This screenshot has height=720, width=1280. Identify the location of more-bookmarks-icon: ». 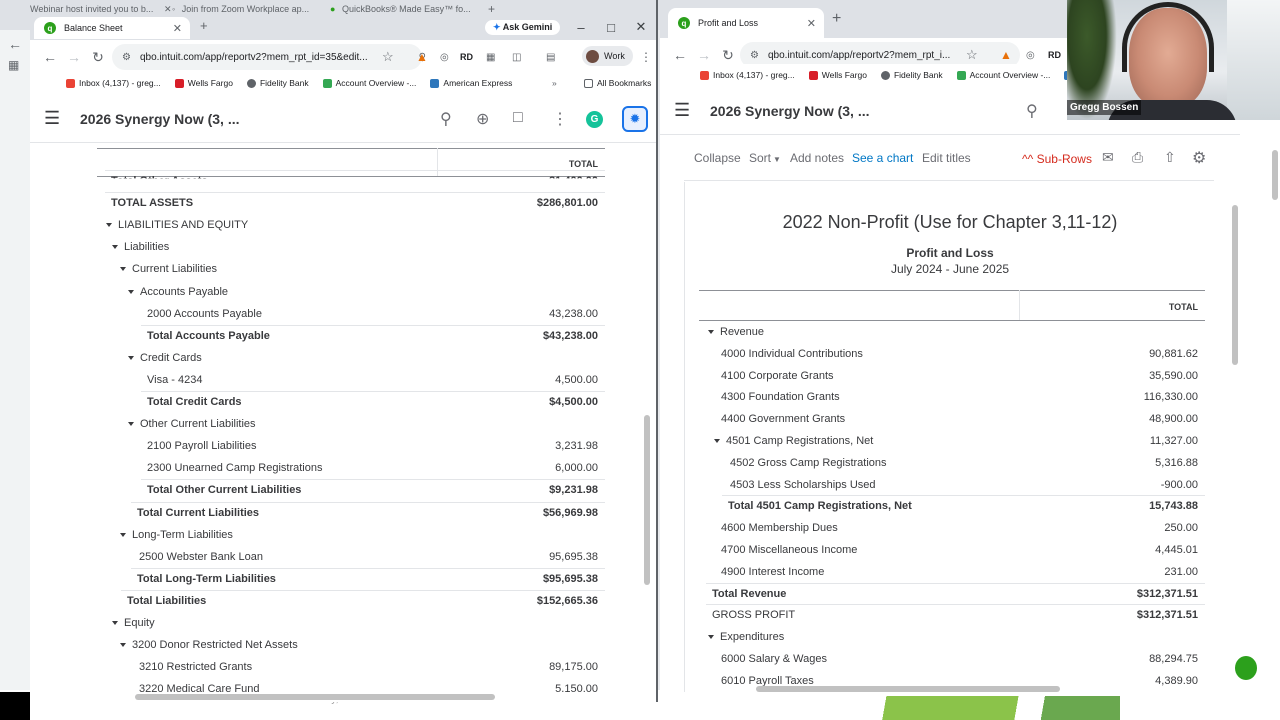
(554, 83).